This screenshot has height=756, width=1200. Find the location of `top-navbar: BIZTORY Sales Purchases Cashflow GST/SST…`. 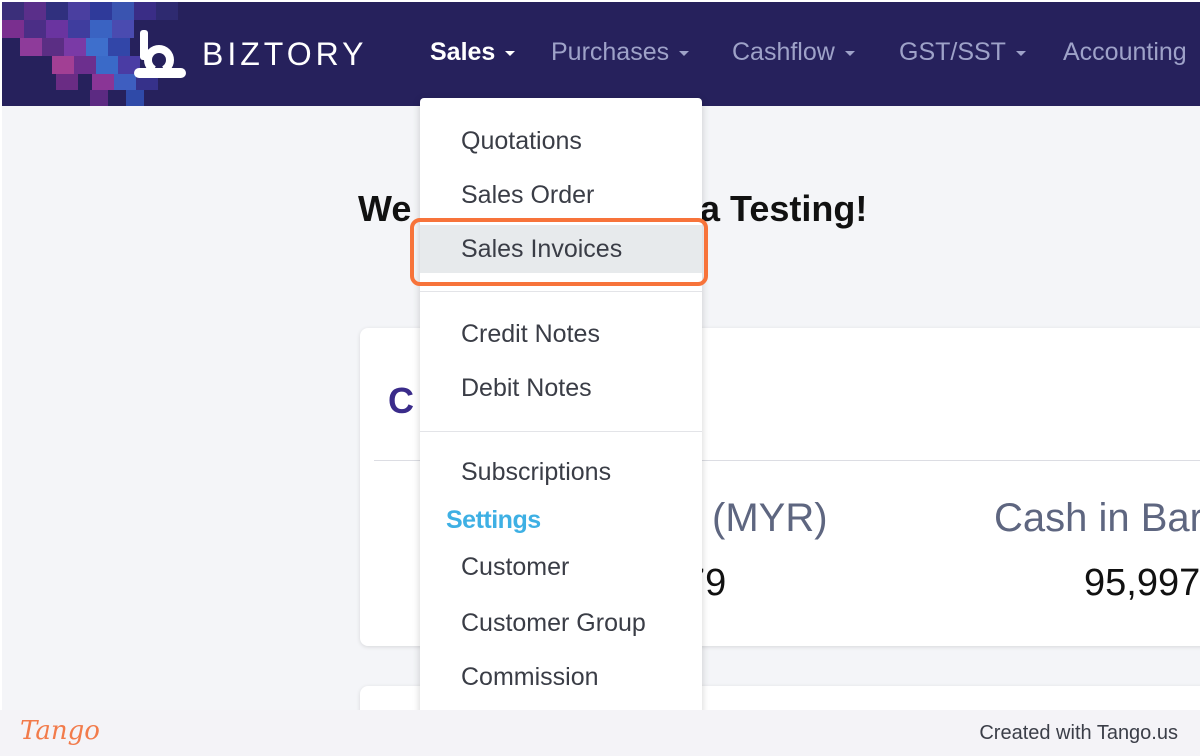

top-navbar: BIZTORY Sales Purchases Cashflow GST/SST… is located at coordinates (601, 54).